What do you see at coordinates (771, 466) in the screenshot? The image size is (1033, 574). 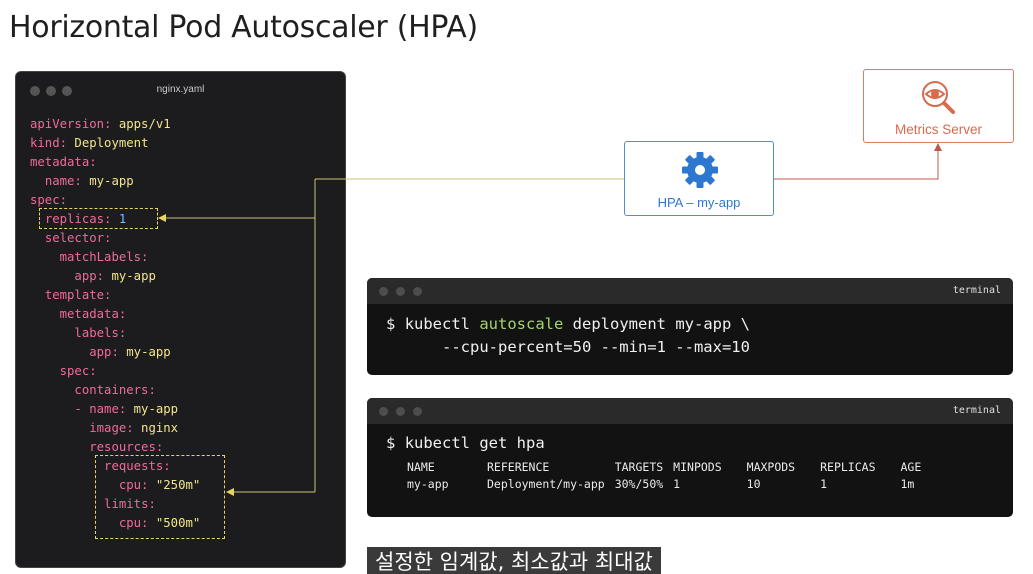 I see `column-header: MAXPODS` at bounding box center [771, 466].